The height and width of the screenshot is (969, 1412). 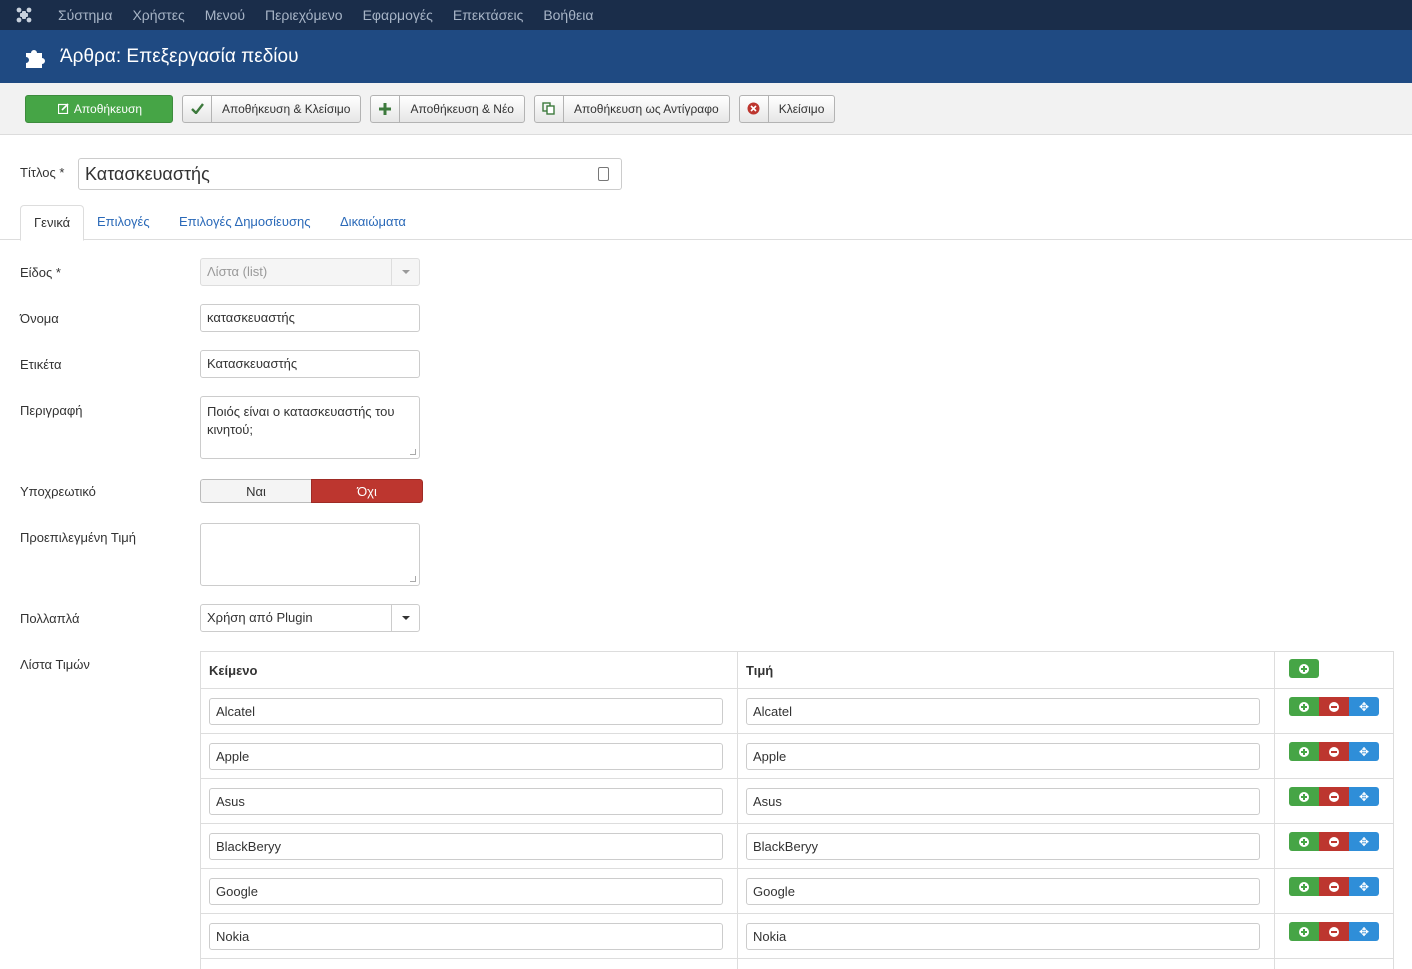 I want to click on tab-general: Γενικά, so click(x=52, y=223).